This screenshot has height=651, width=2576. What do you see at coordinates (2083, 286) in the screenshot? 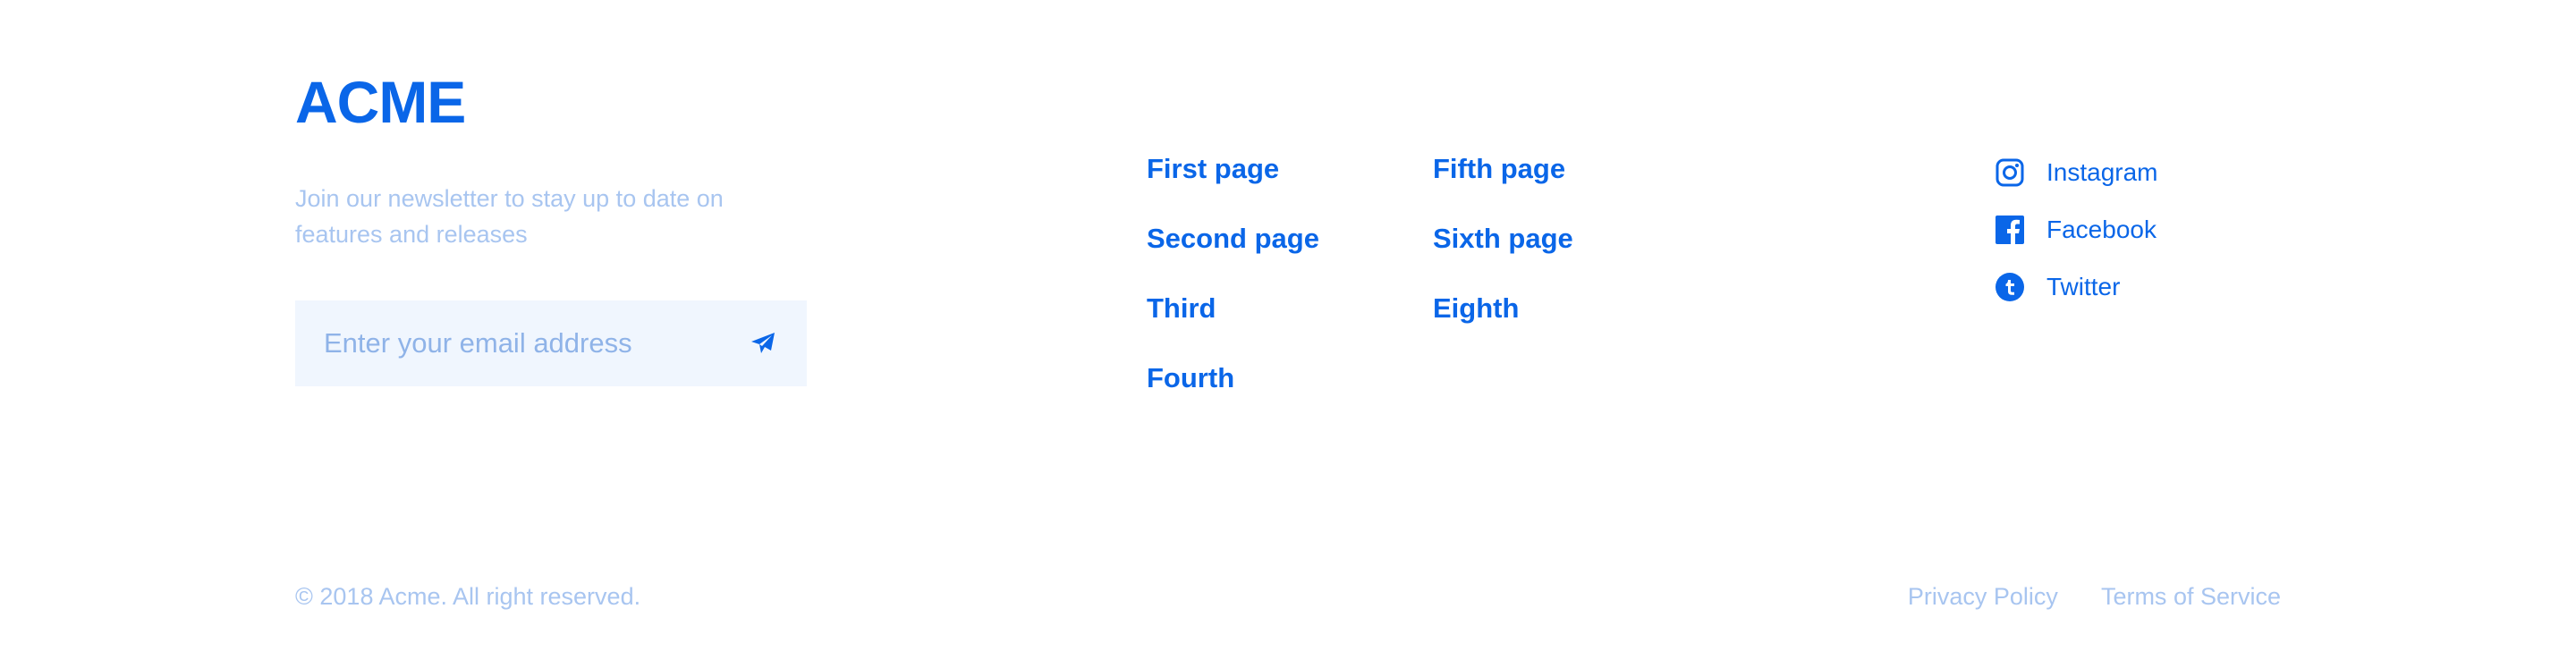
I see `social-label-twitter: Twitter` at bounding box center [2083, 286].